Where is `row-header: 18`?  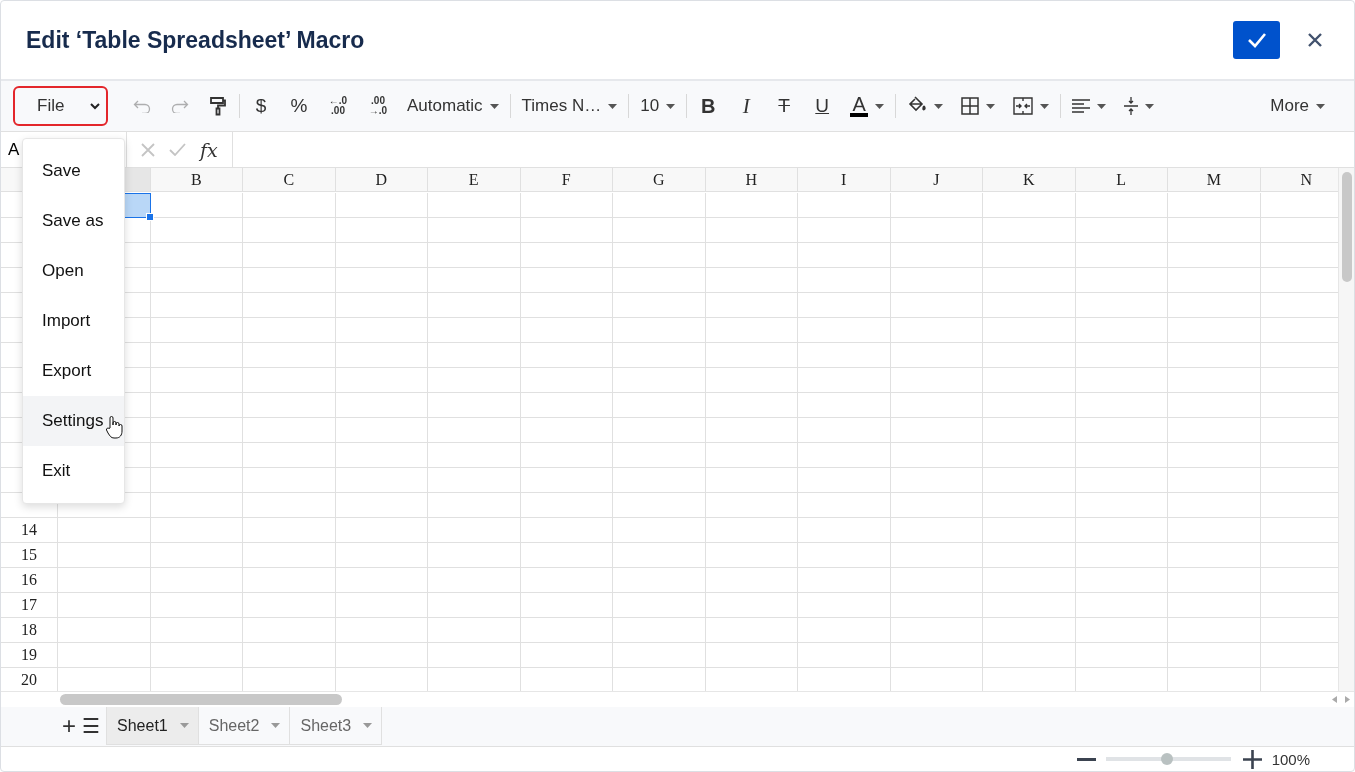 row-header: 18 is located at coordinates (29, 630).